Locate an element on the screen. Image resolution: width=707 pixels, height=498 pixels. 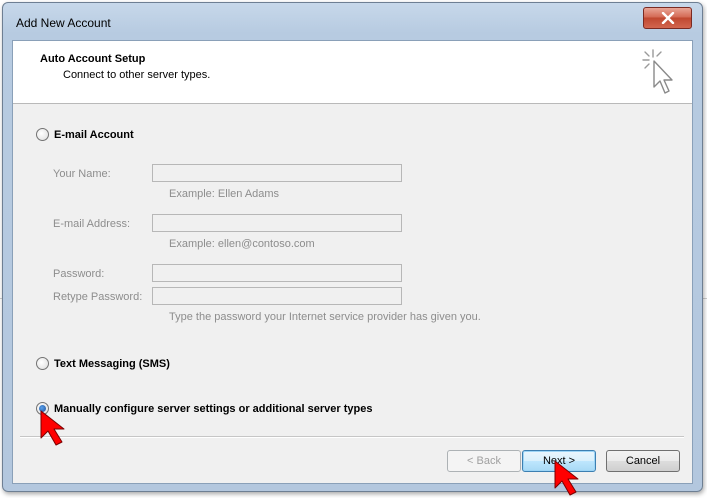
password-label: Password: is located at coordinates (79, 274).